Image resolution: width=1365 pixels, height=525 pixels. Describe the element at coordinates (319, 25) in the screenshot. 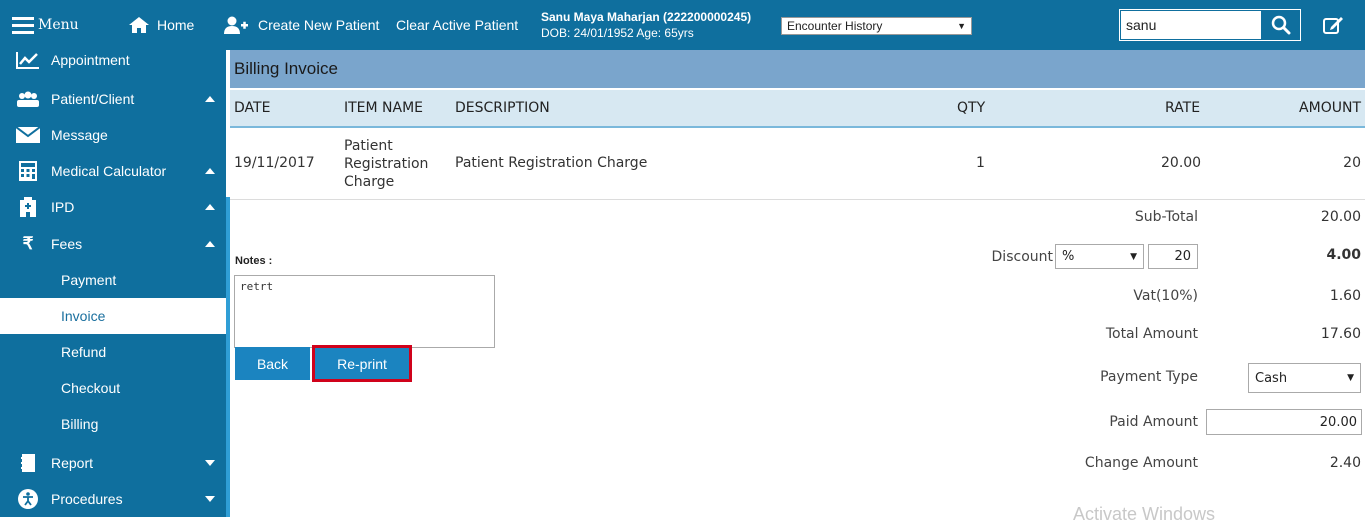

I see `create-patient-label: Create New Patient` at that location.